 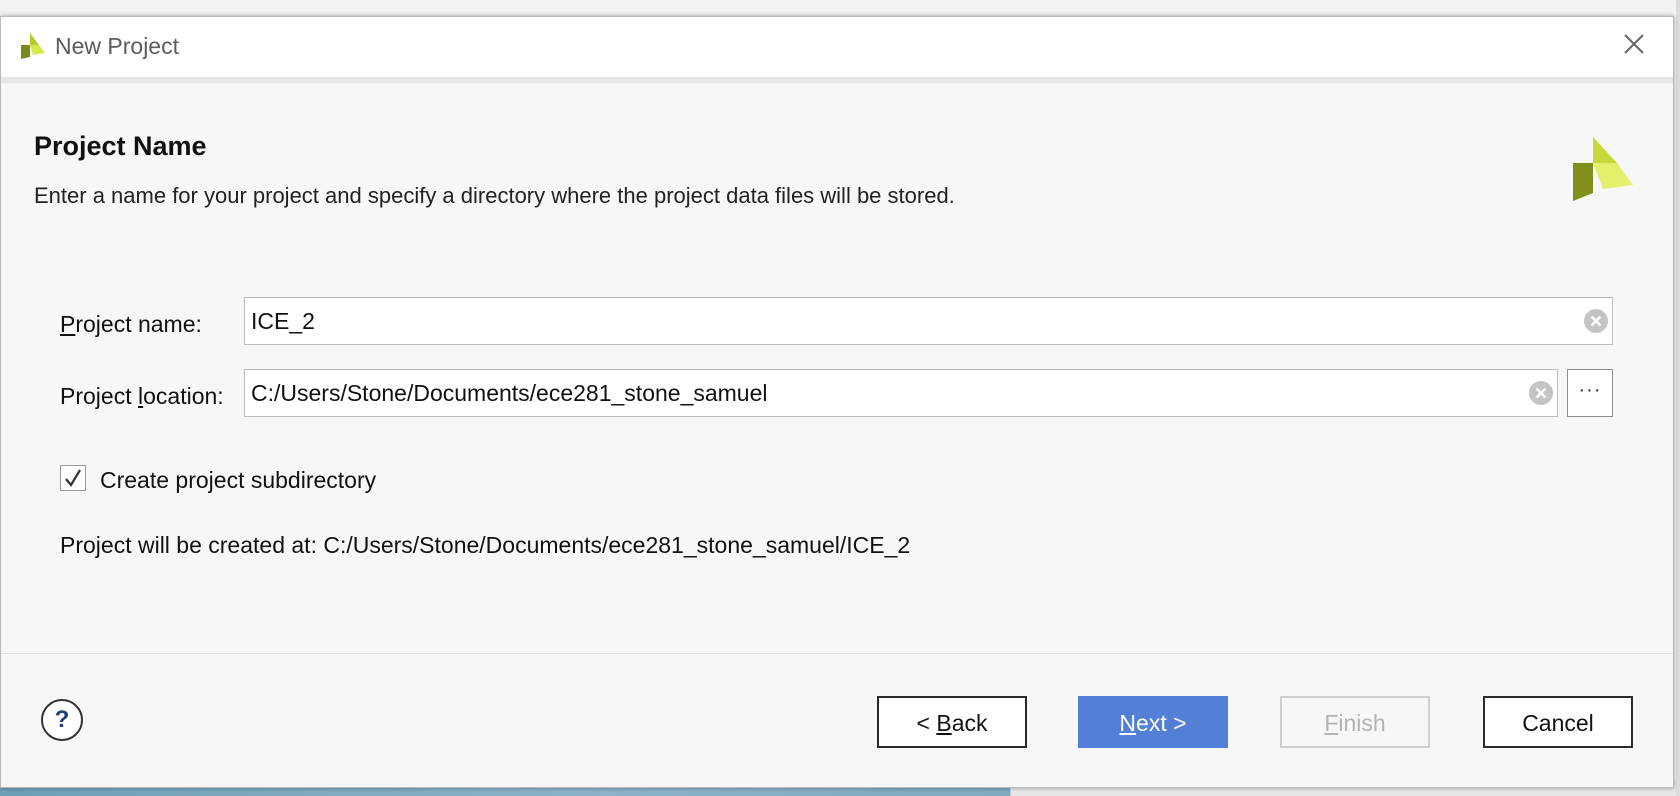 I want to click on page-title: Project Name, so click(x=120, y=146).